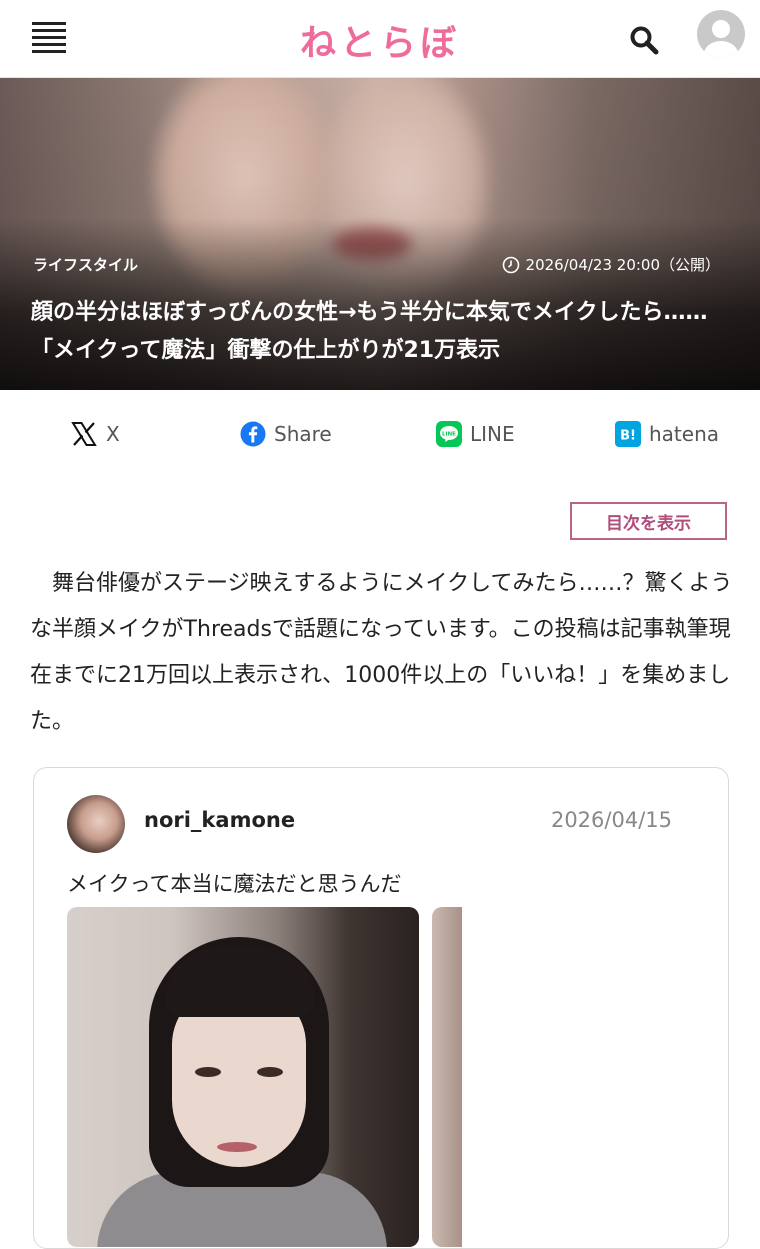  What do you see at coordinates (113, 434) in the screenshot?
I see `share-x-label: X` at bounding box center [113, 434].